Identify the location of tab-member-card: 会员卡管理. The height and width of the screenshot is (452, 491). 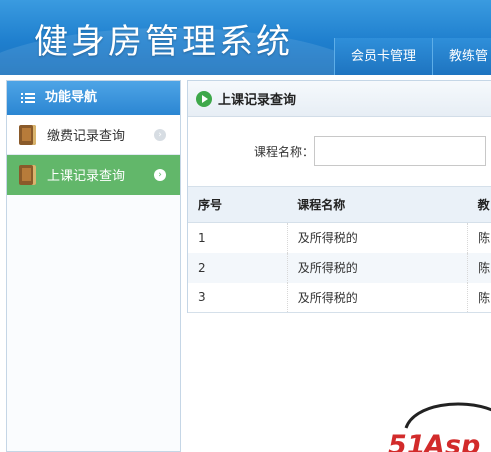
(383, 56).